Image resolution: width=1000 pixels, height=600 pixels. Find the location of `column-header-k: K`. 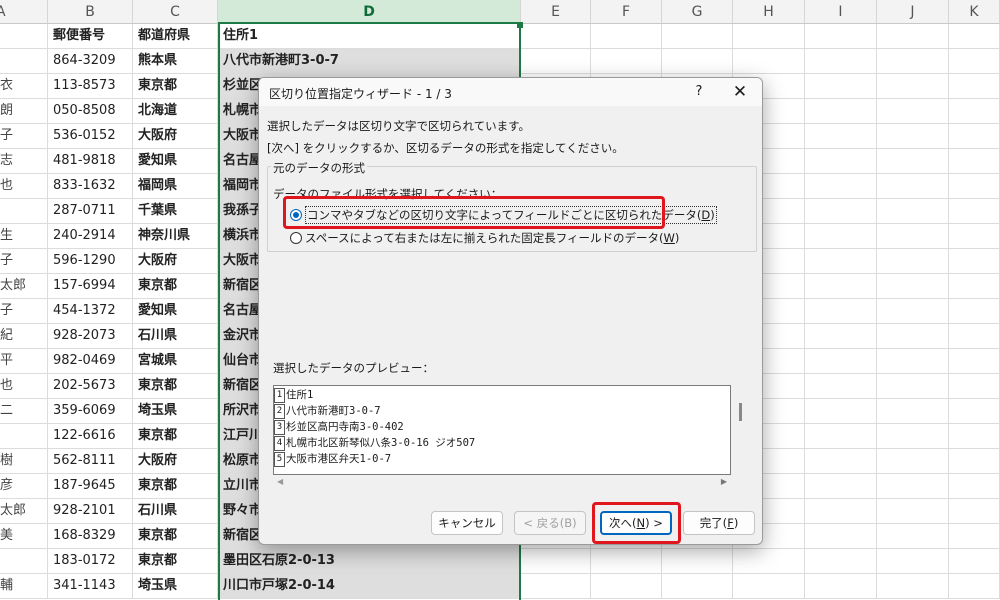

column-header-k: K is located at coordinates (974, 12).